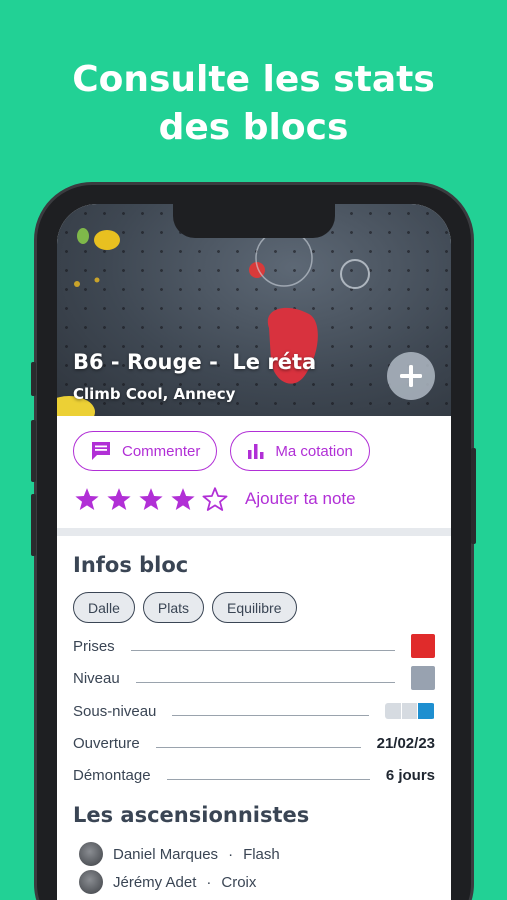 The image size is (507, 900). Describe the element at coordinates (314, 451) in the screenshot. I see `grade-button-label: Ma cotation` at that location.